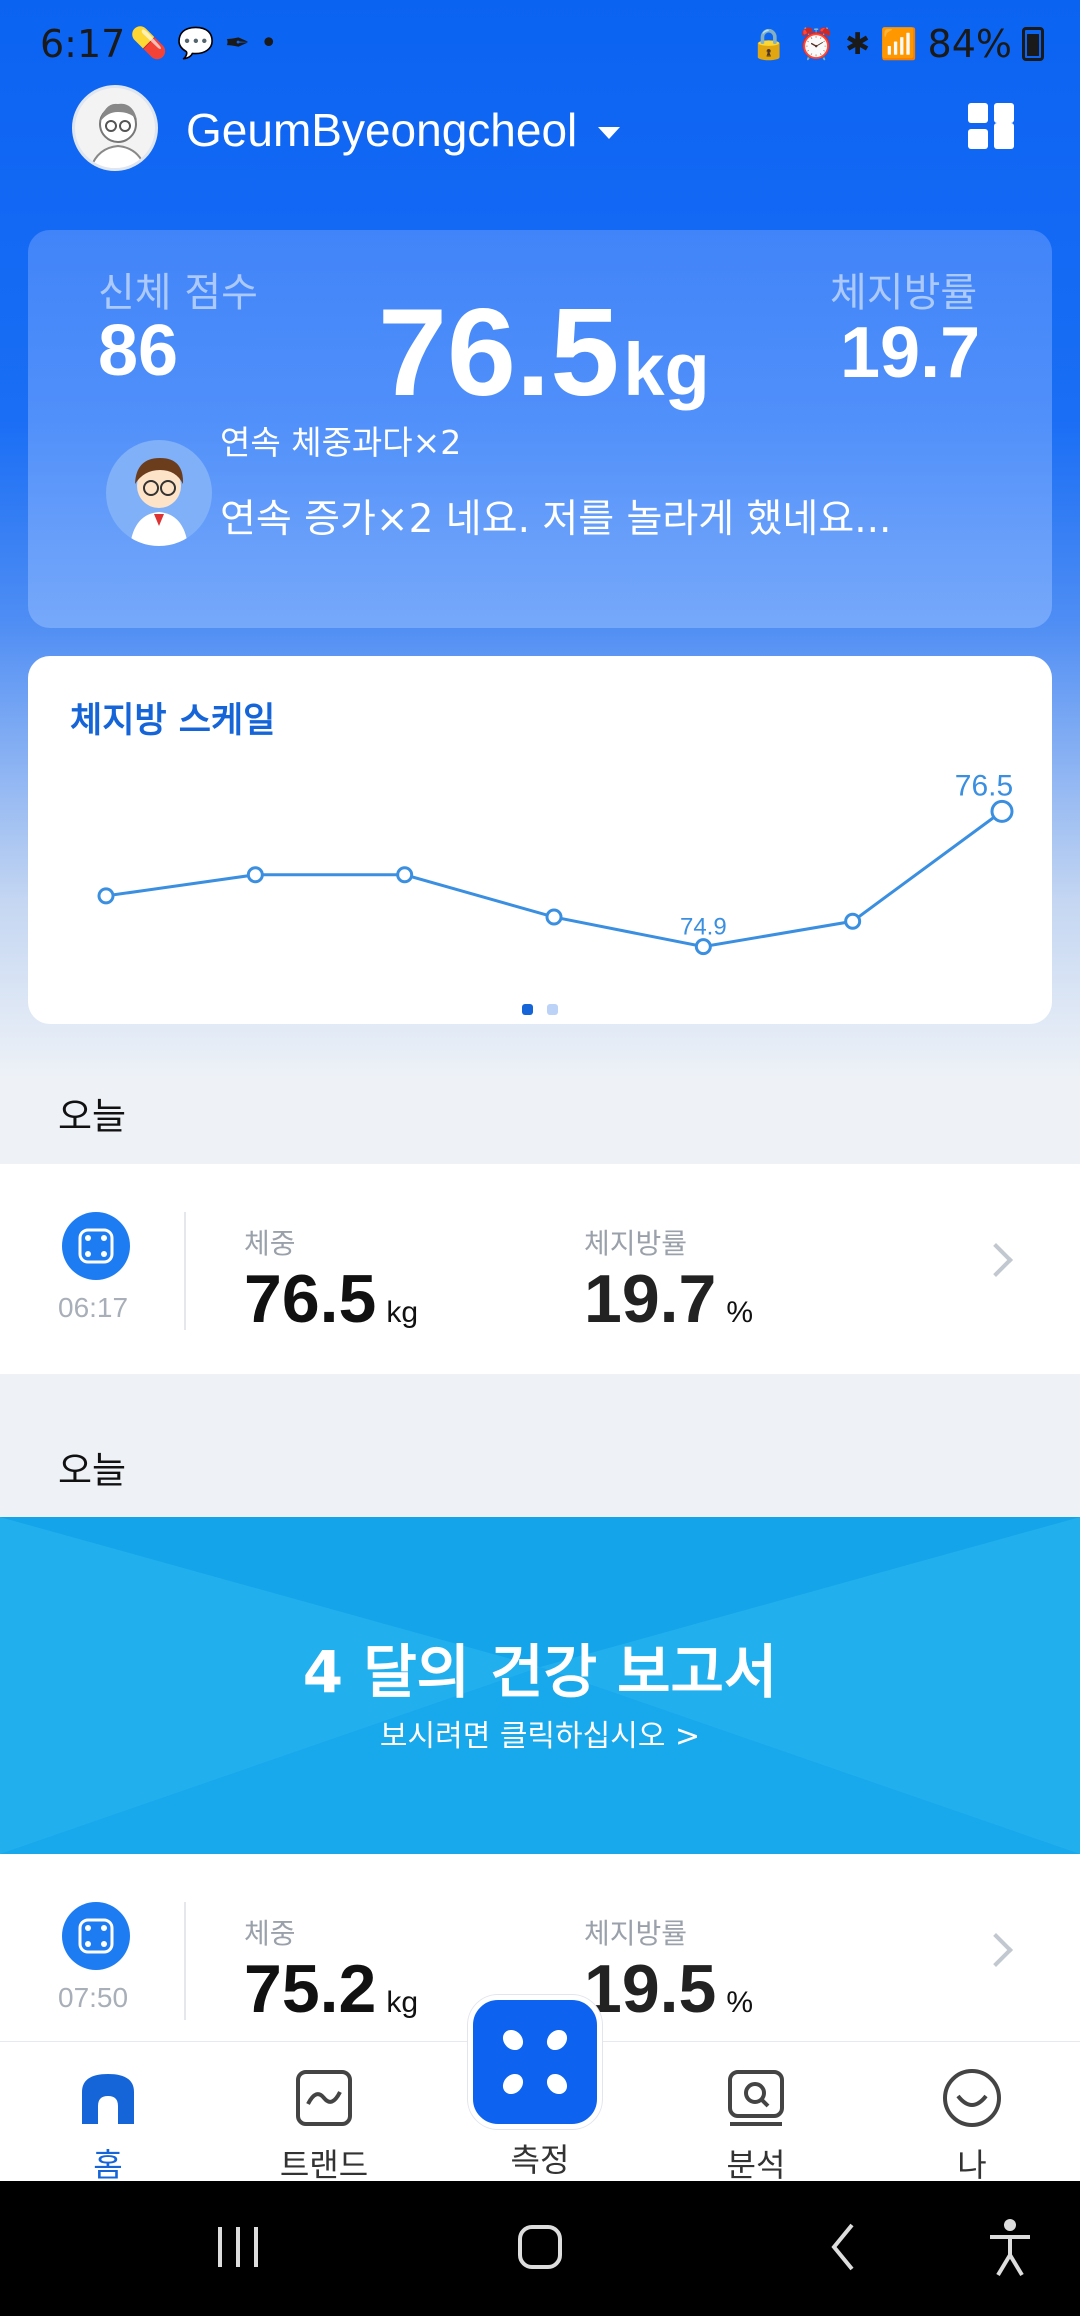  I want to click on body-fat-label: 체지방률, so click(904, 293).